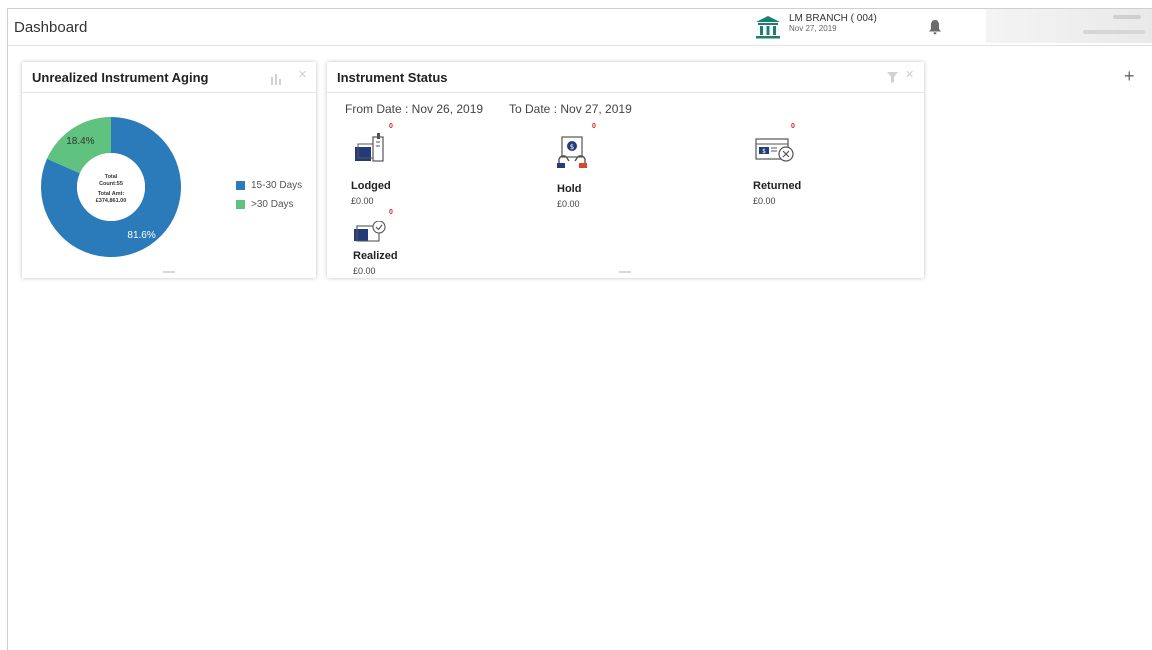 This screenshot has height=650, width=1152. What do you see at coordinates (120, 77) in the screenshot?
I see `aging-widget-title: Unrealized Instrument Aging` at bounding box center [120, 77].